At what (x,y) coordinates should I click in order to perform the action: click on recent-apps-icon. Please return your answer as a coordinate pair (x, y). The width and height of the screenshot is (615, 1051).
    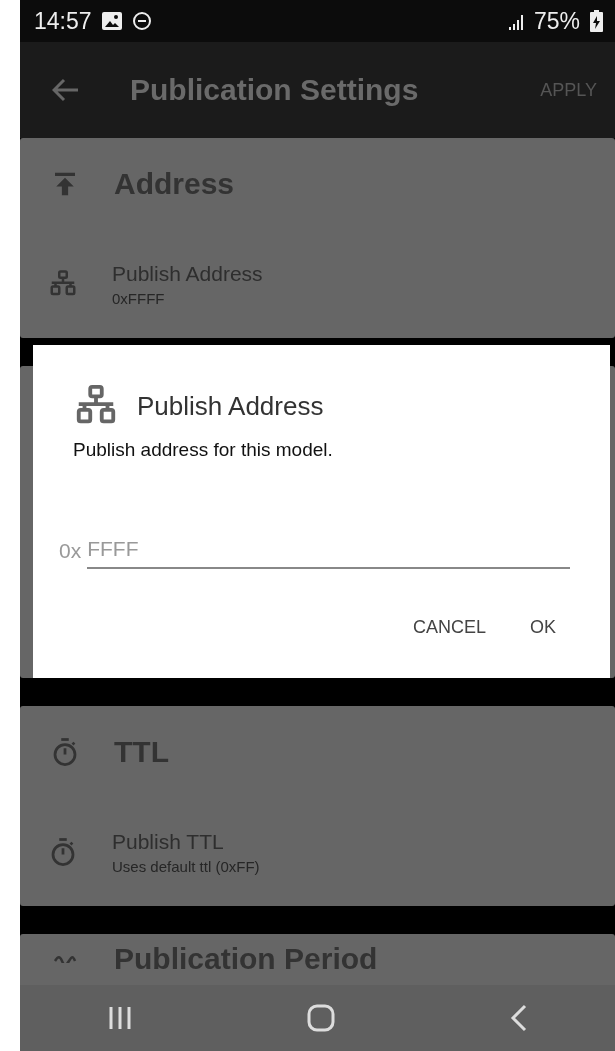
    Looking at the image, I should click on (120, 1018).